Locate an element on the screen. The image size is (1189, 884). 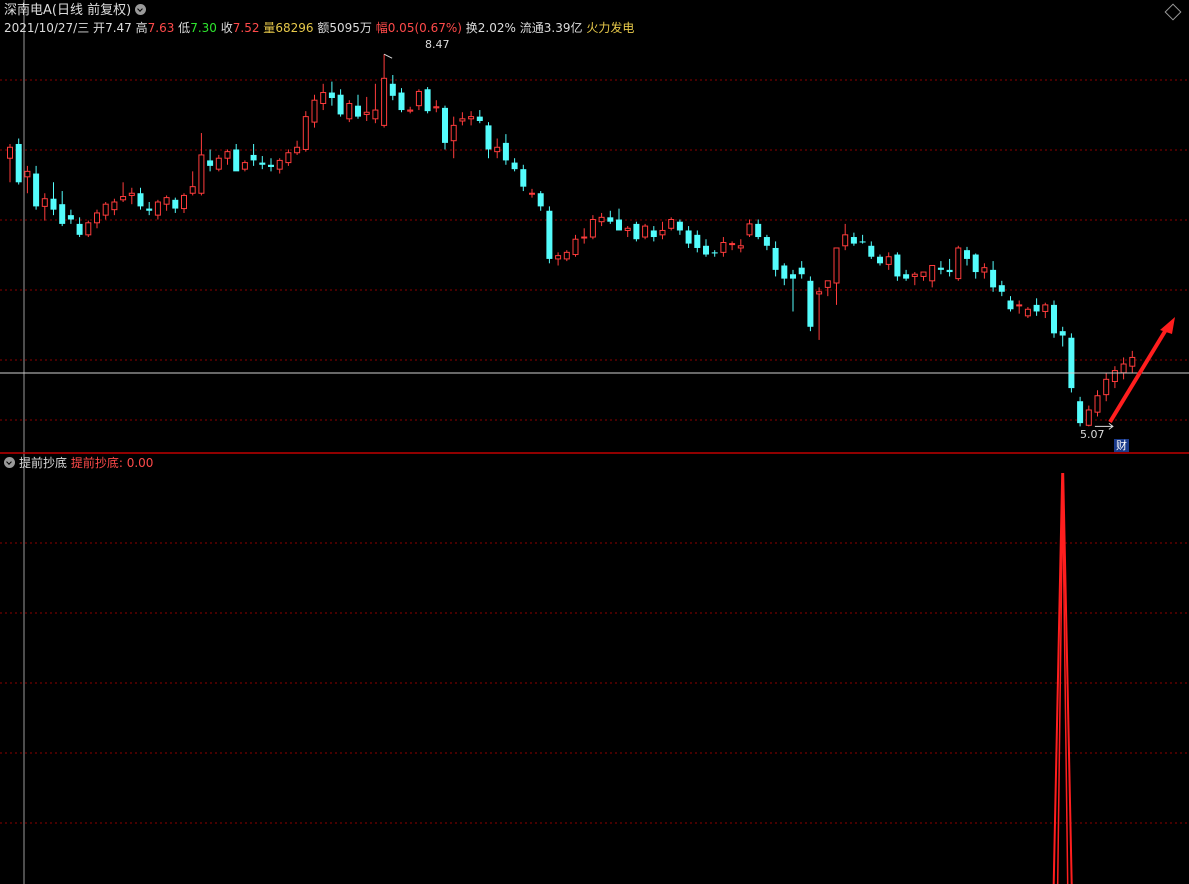
amount-value: 5095万 is located at coordinates (350, 28).